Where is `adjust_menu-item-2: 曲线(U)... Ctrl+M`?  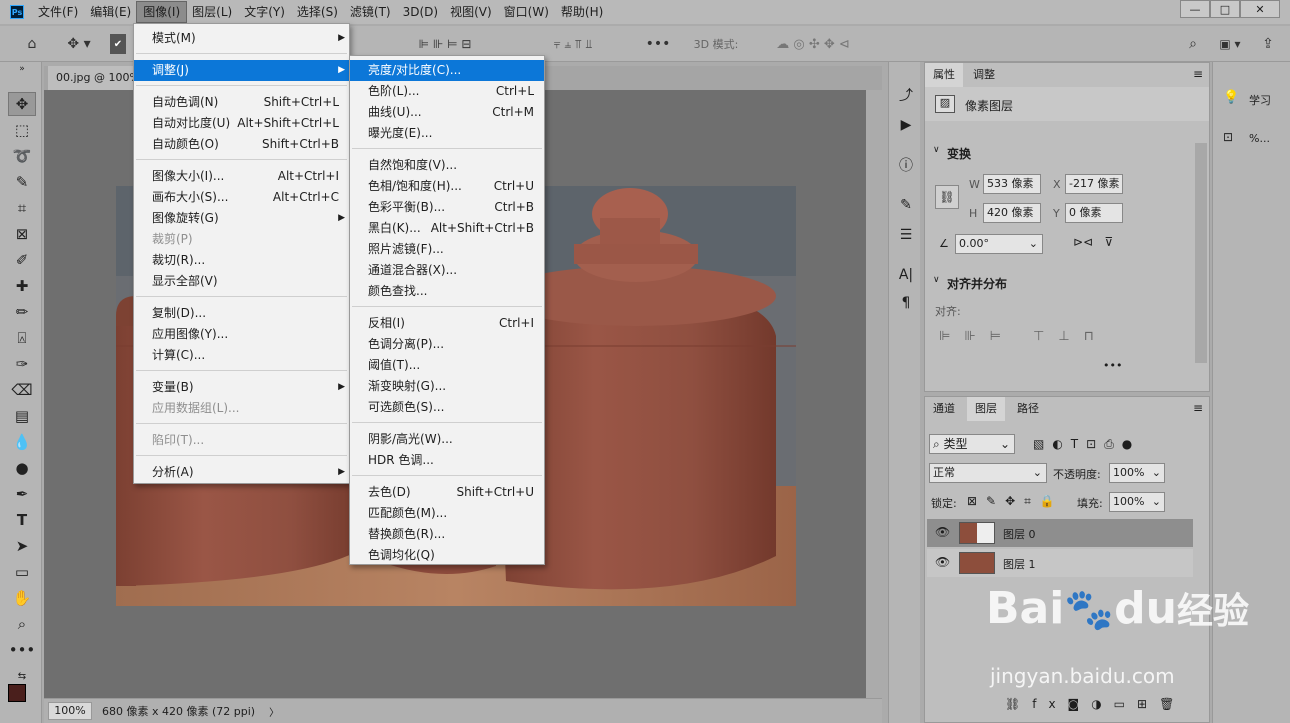
adjust_menu-item-2: 曲线(U)... Ctrl+M is located at coordinates (447, 112).